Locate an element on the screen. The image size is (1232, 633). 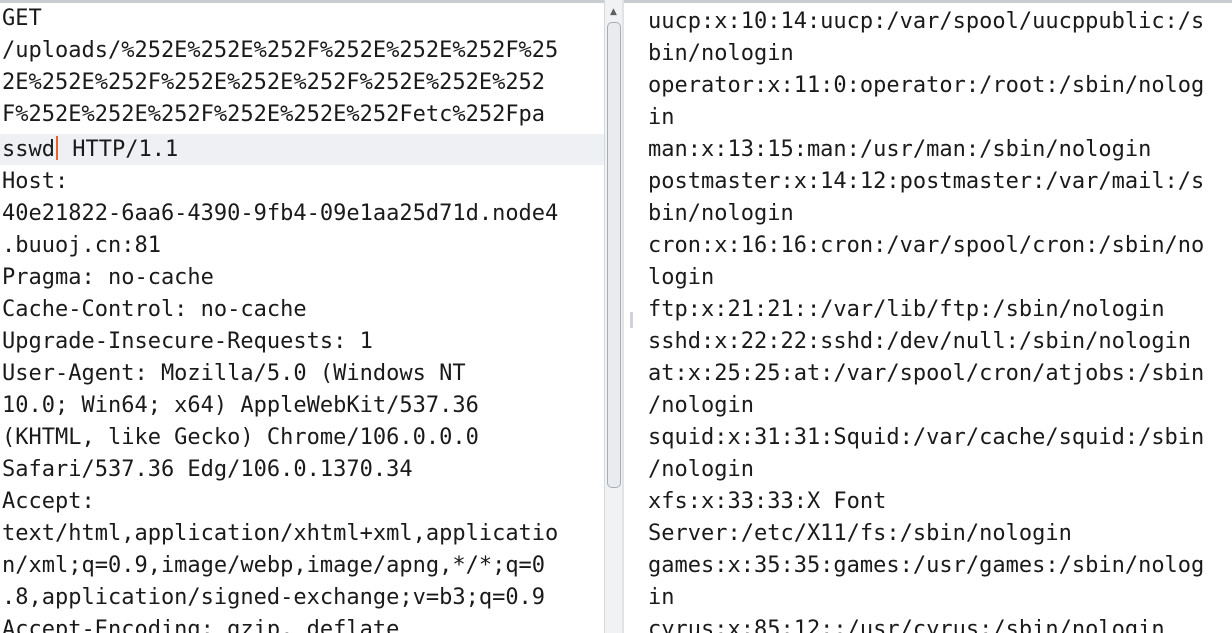
request-scrollbar: ▲ is located at coordinates (613, 316).